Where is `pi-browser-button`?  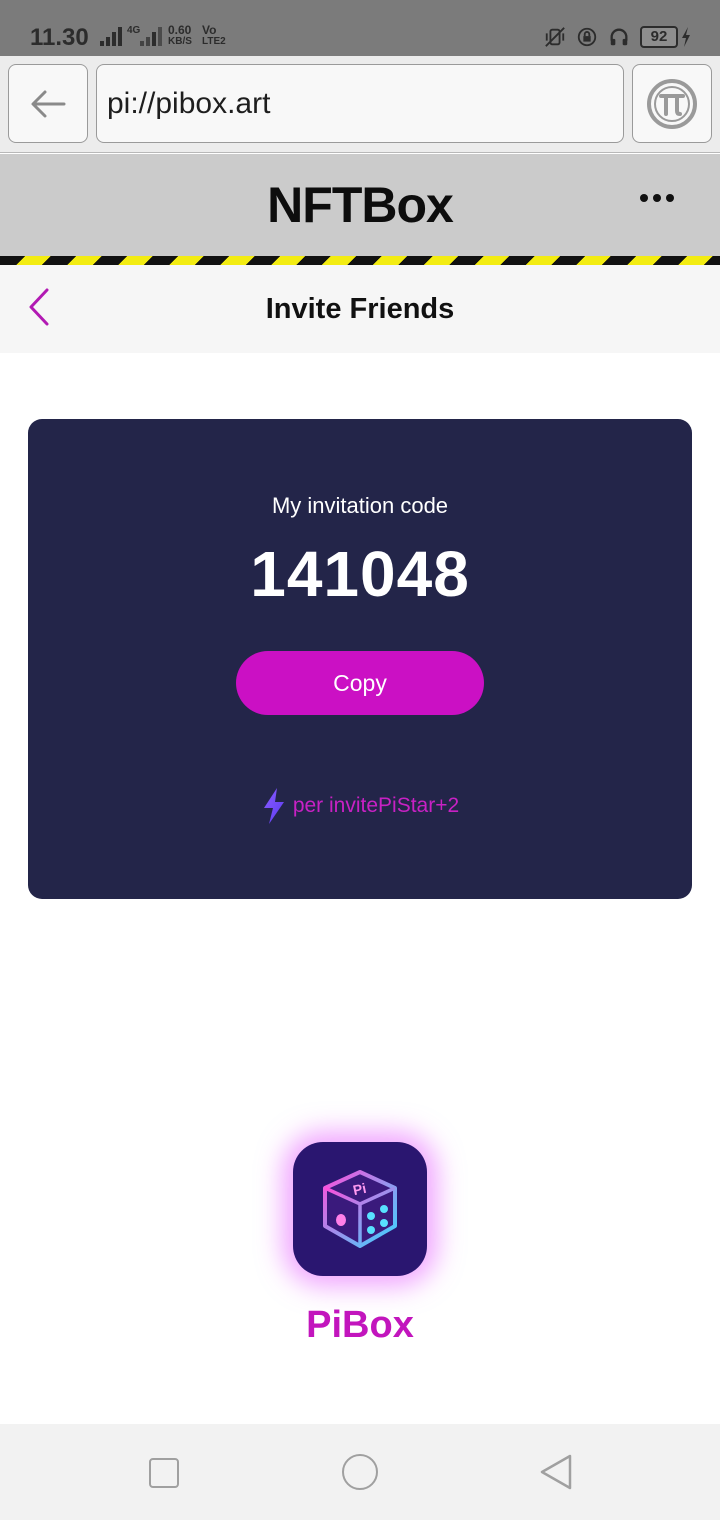
pi-browser-button is located at coordinates (672, 103).